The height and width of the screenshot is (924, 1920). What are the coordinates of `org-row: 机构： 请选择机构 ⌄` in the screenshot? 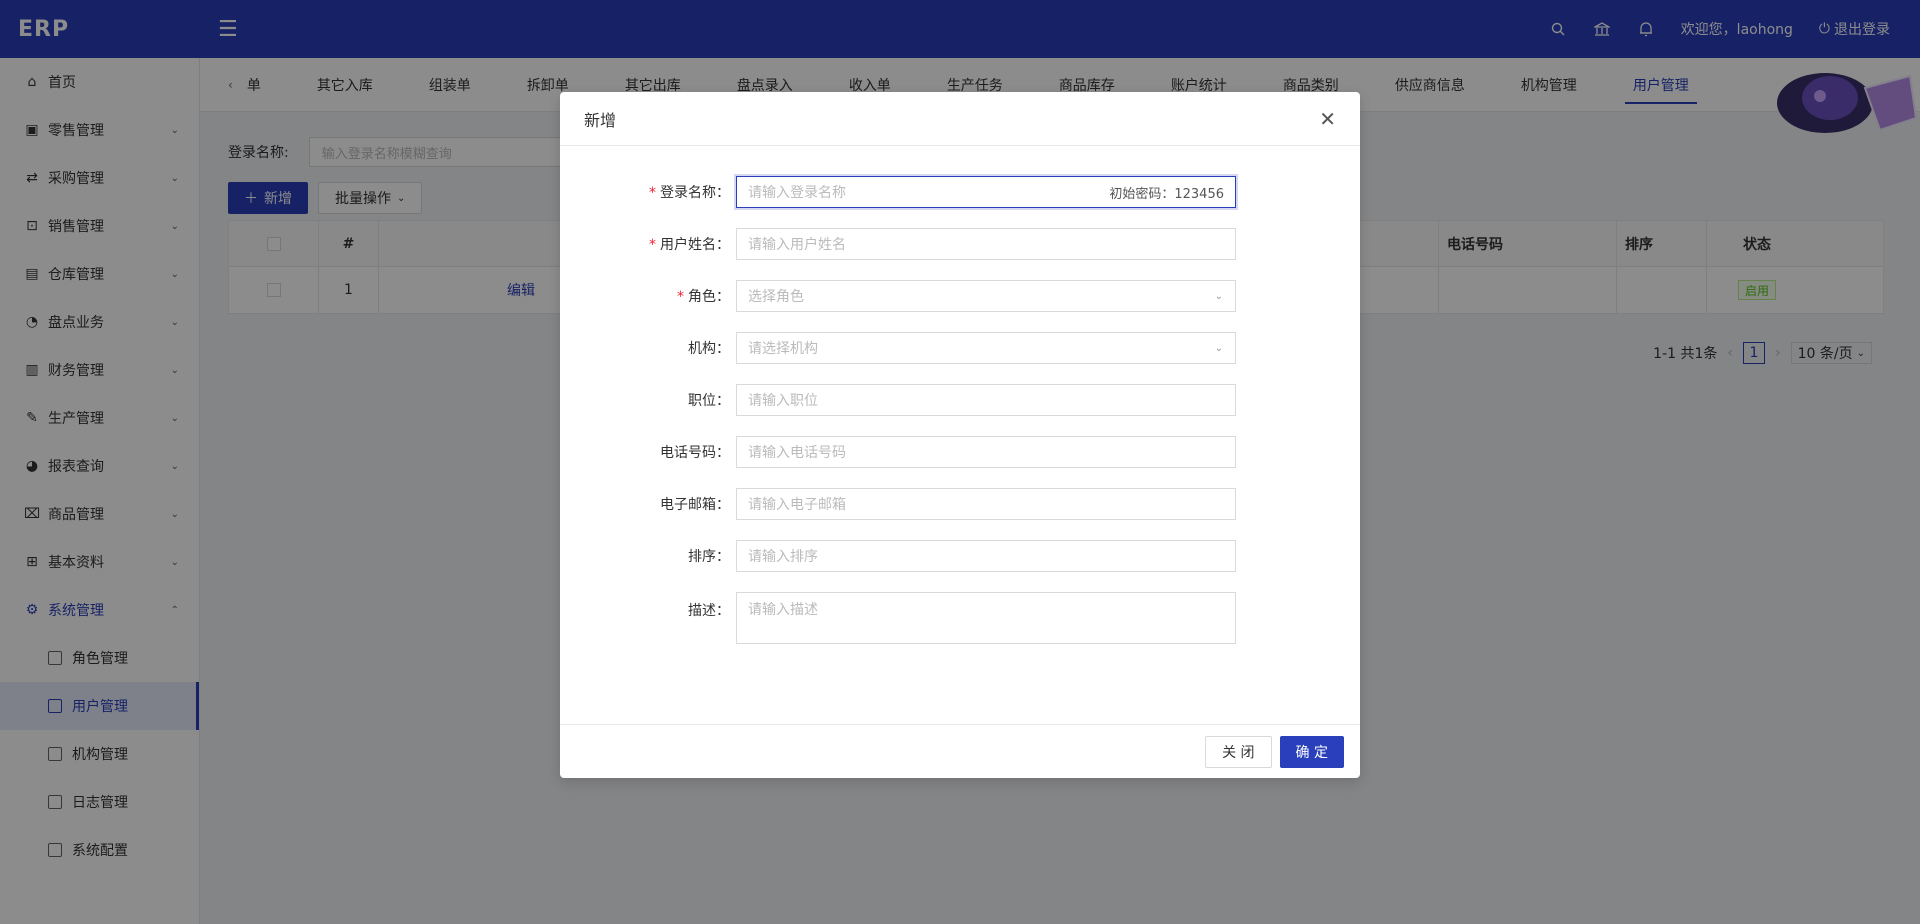 It's located at (960, 348).